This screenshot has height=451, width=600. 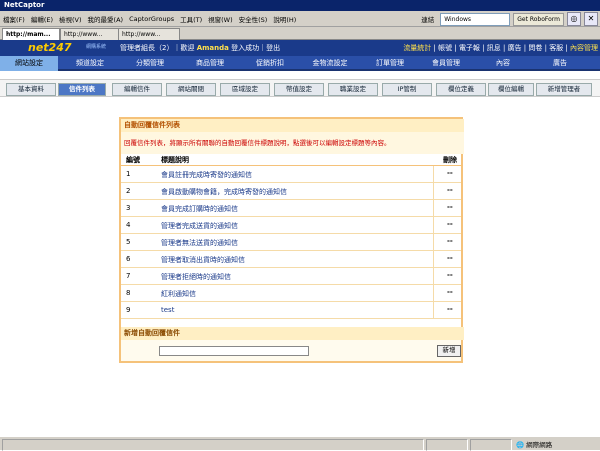 What do you see at coordinates (167, 310) in the screenshot?
I see `row-title-link: test` at bounding box center [167, 310].